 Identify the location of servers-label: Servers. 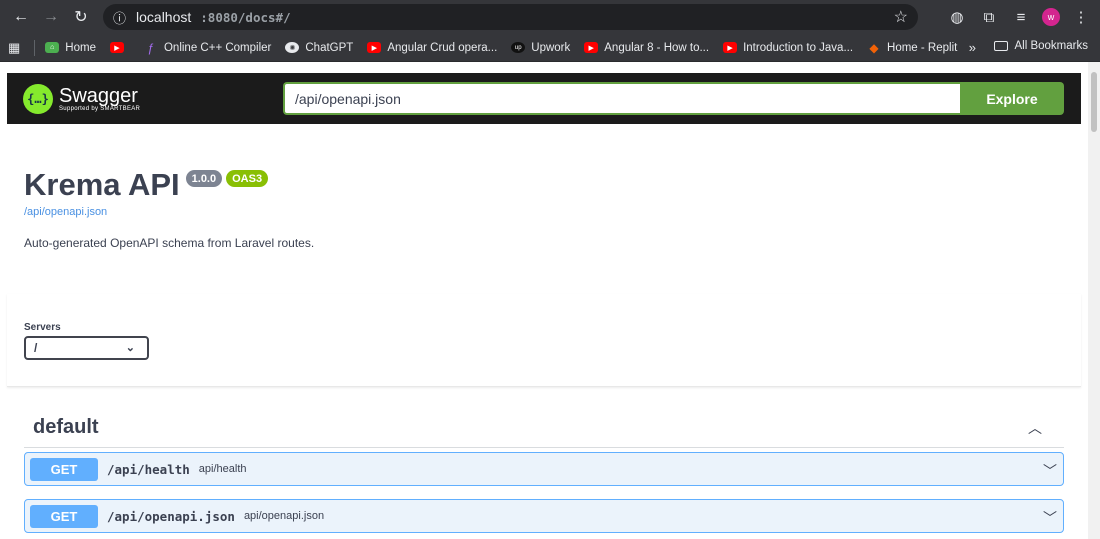
(42, 327).